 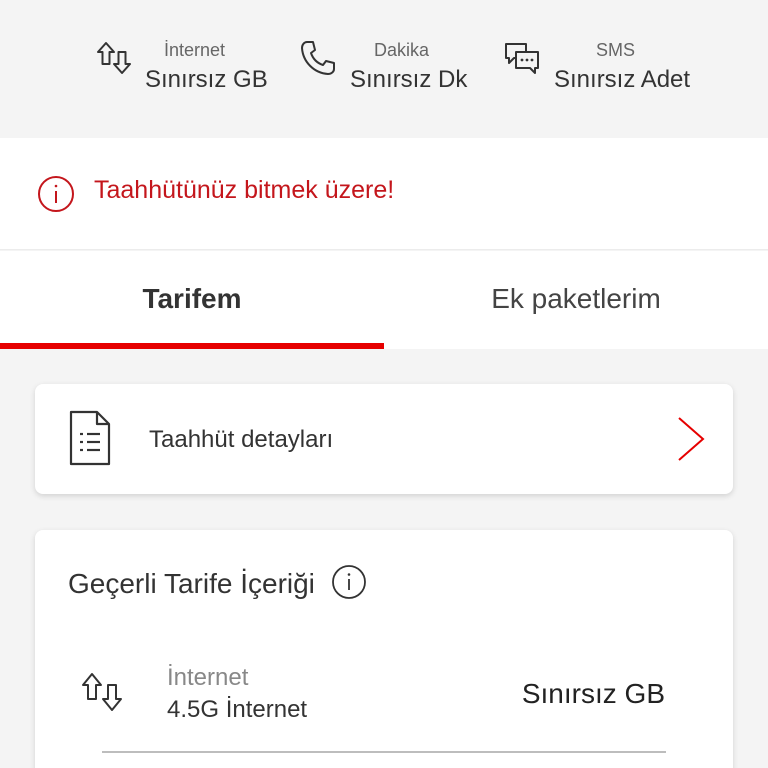 What do you see at coordinates (192, 346) in the screenshot?
I see `active-tab-indicator` at bounding box center [192, 346].